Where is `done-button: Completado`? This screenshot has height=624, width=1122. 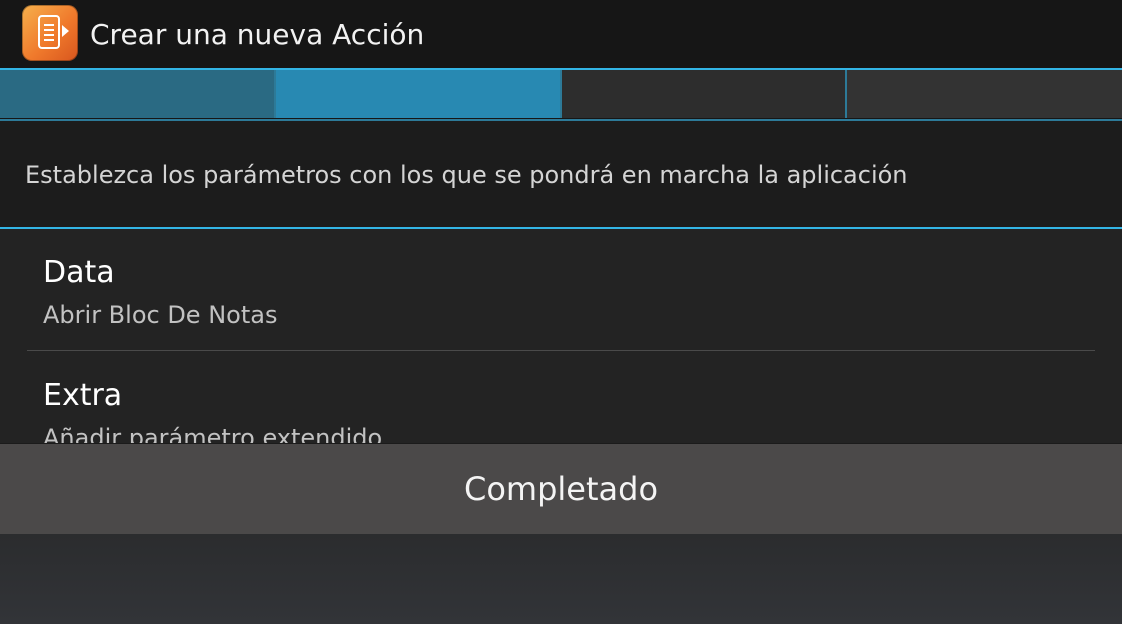
done-button: Completado is located at coordinates (561, 489).